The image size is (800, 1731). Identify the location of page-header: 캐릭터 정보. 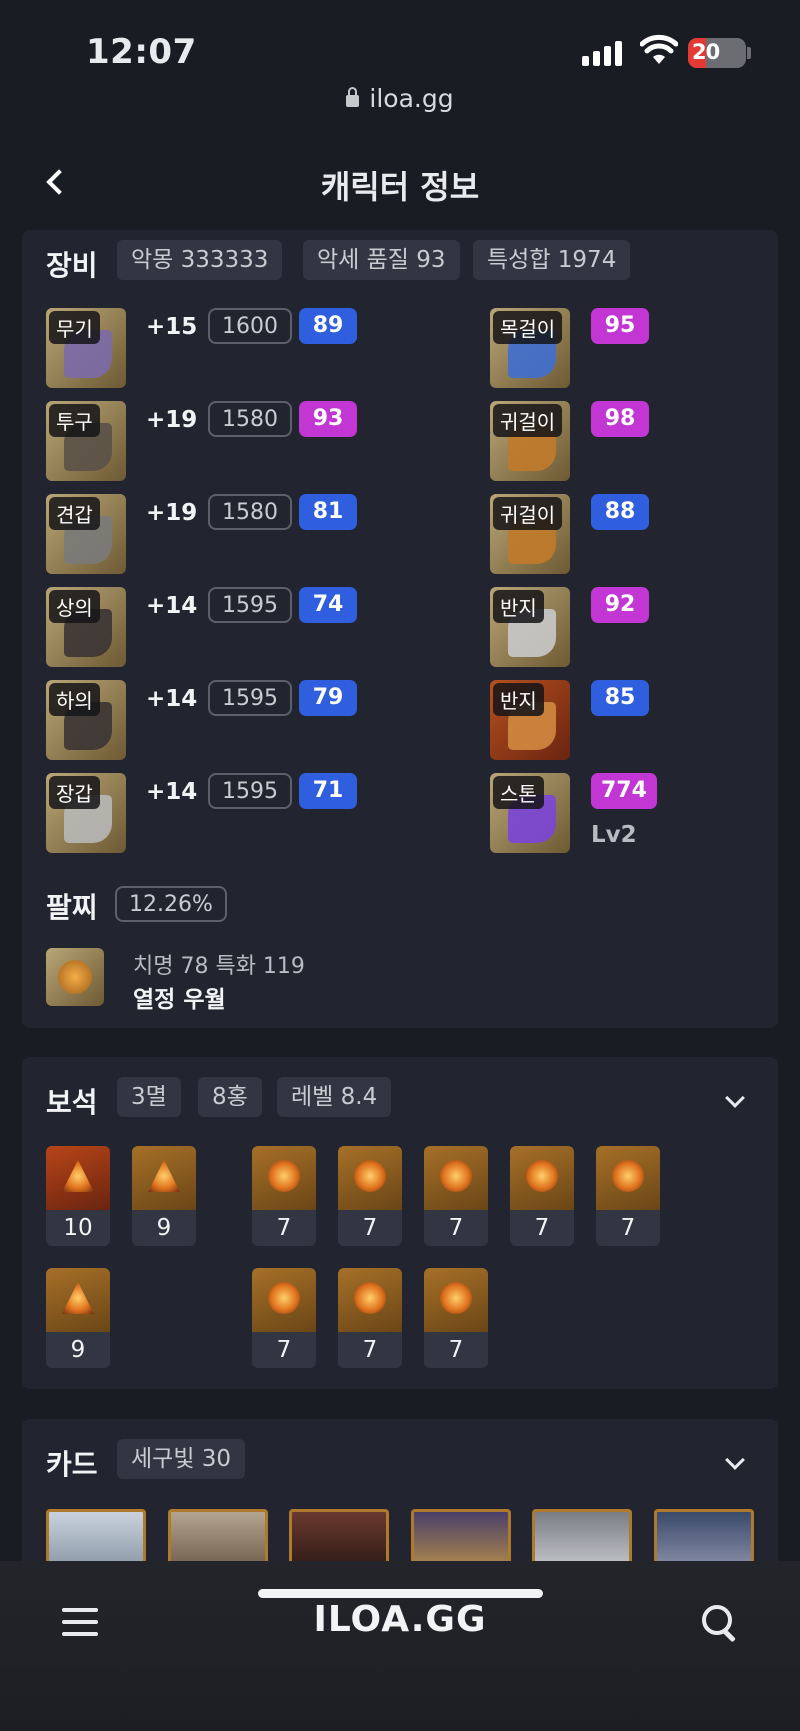
(400, 182).